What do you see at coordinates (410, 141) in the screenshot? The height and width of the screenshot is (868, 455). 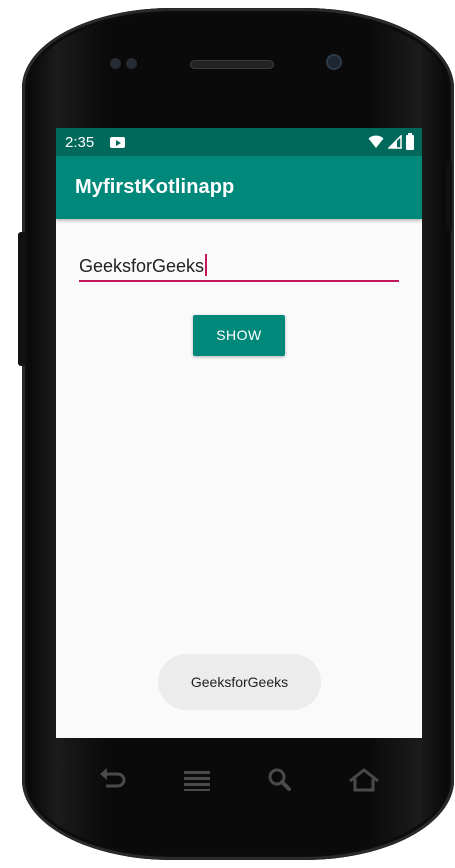 I see `battery-icon` at bounding box center [410, 141].